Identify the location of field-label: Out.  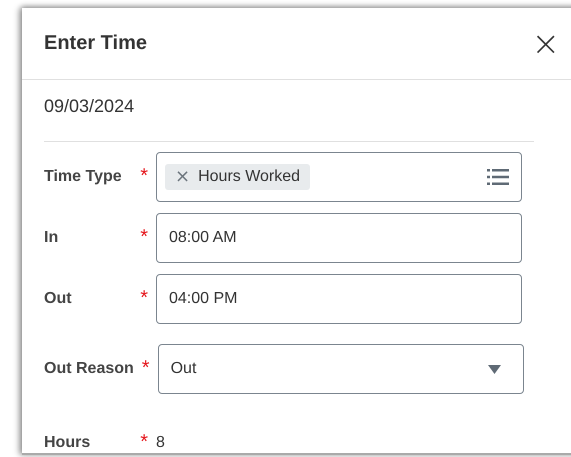
(58, 299).